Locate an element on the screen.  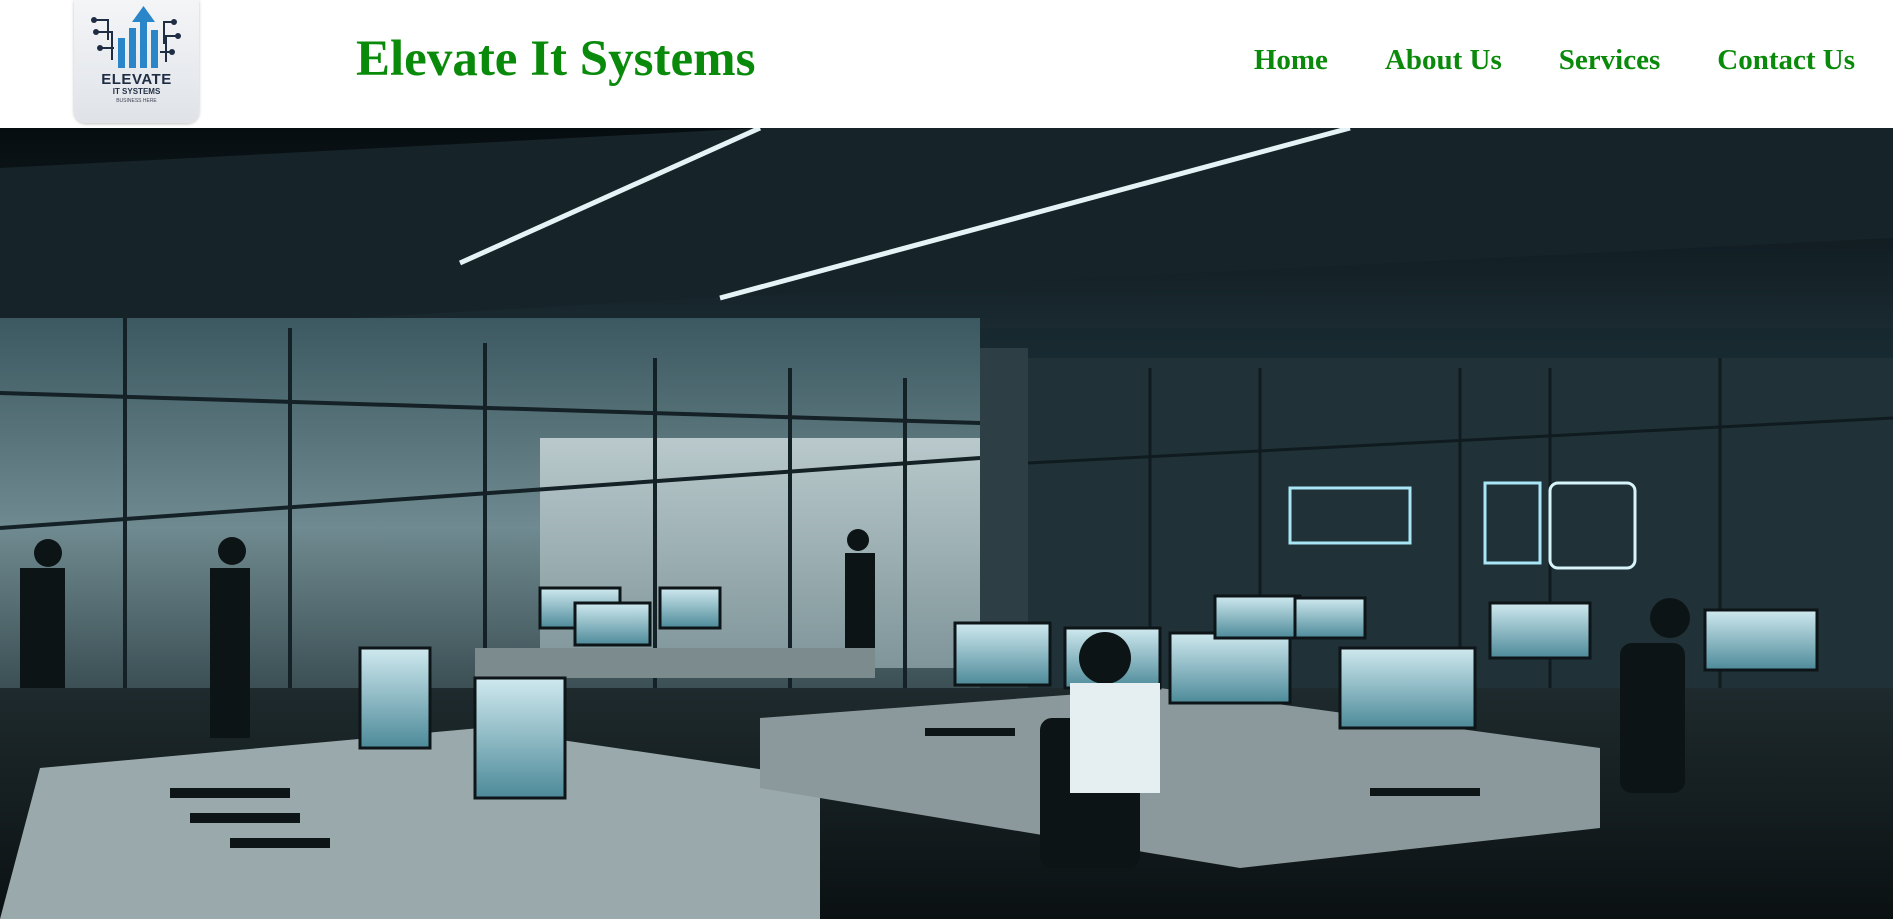
site-logo: ELEVATE IT SYSTEMS BUSINESS HERE is located at coordinates (136, 61).